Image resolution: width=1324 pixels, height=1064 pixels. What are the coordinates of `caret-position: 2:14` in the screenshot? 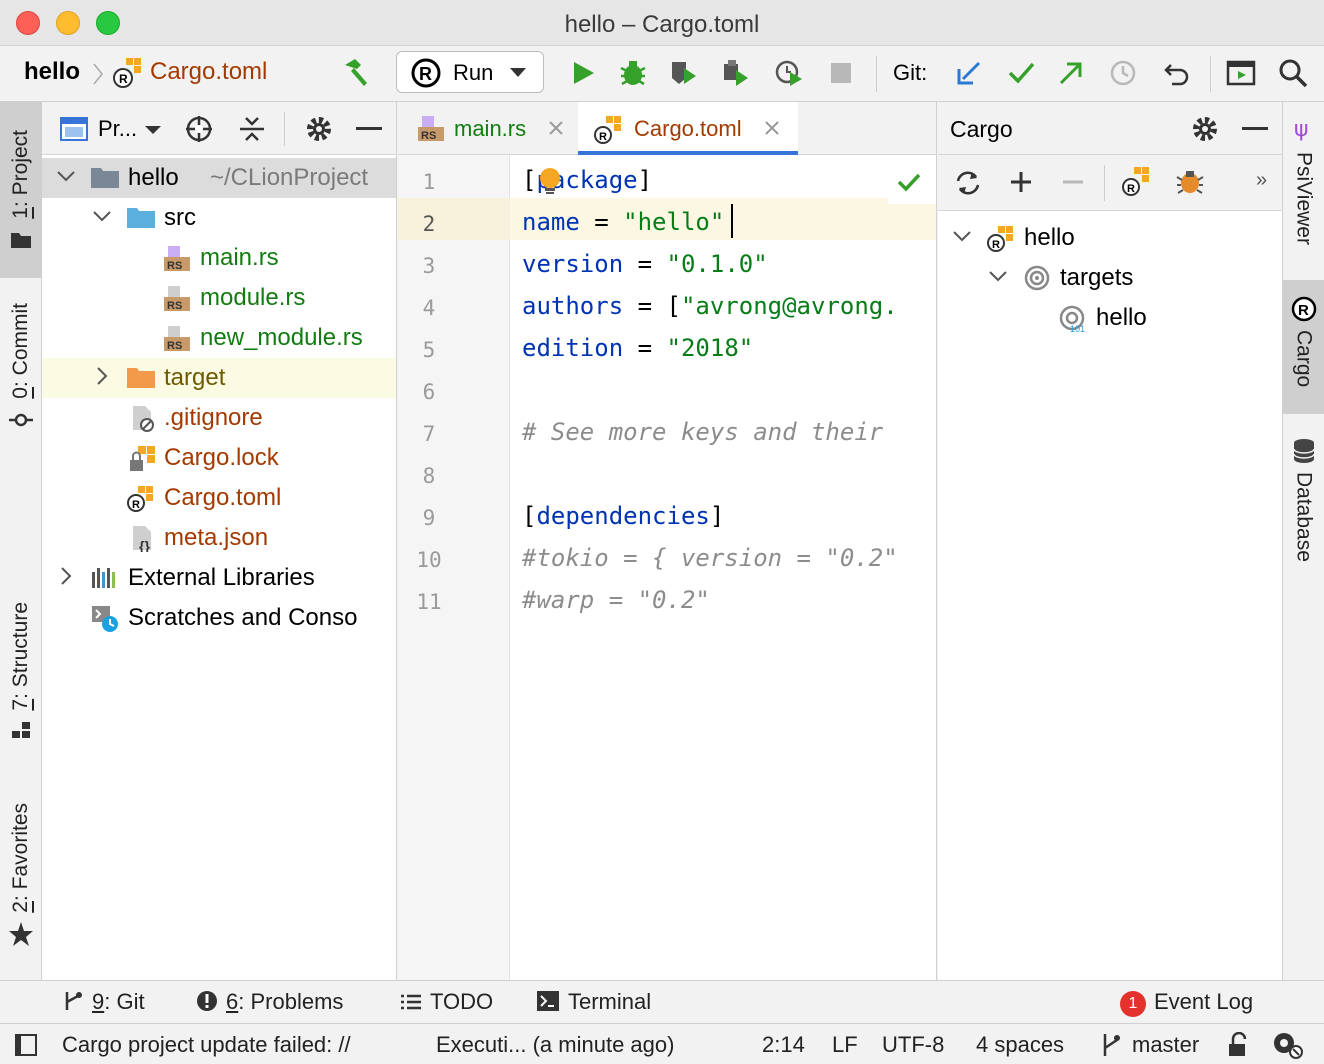 It's located at (783, 1045).